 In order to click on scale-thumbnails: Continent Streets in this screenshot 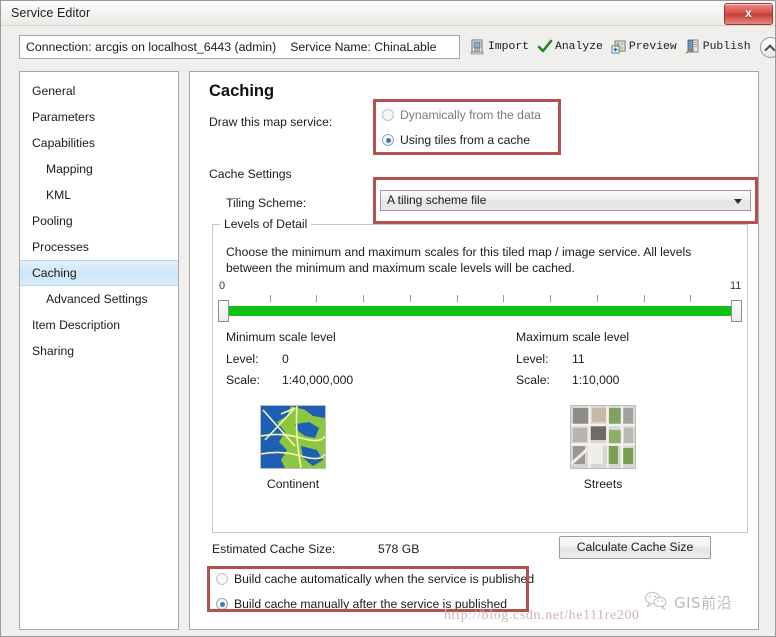, I will do `click(476, 460)`.